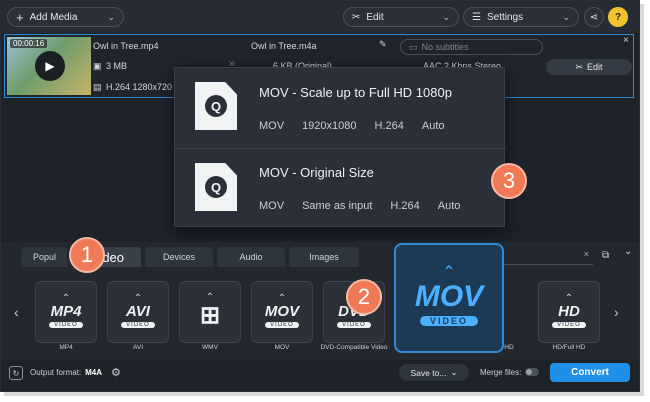  I want to click on save-to-button: Save to... ⌄, so click(434, 372).